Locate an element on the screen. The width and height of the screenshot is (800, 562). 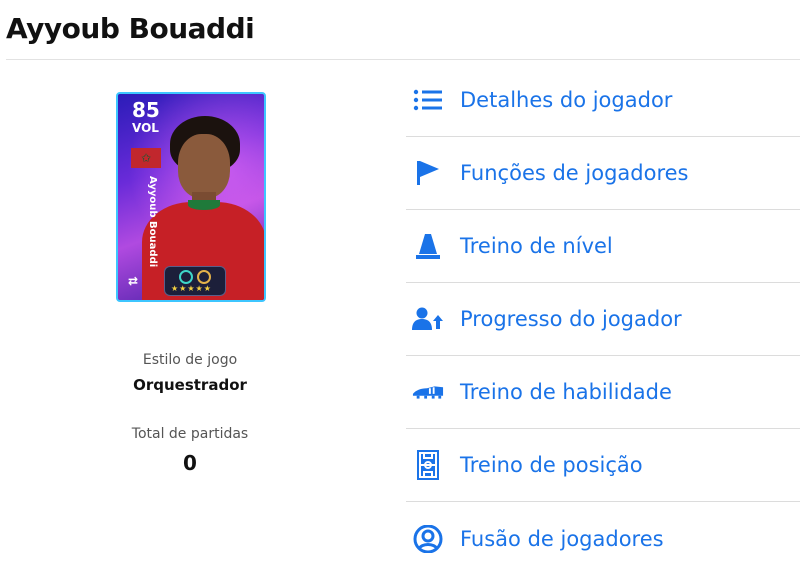
menu-item-position-training: Treino de posição is located at coordinates (603, 465).